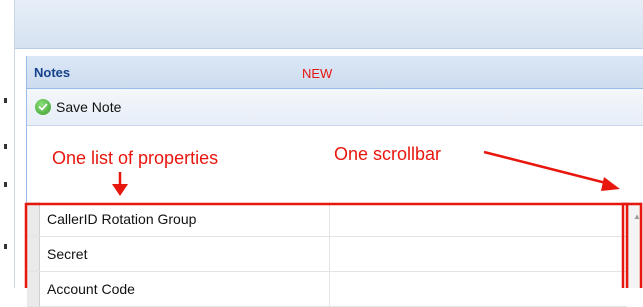 This screenshot has height=307, width=643. I want to click on save-note-button: Save Note, so click(78, 107).